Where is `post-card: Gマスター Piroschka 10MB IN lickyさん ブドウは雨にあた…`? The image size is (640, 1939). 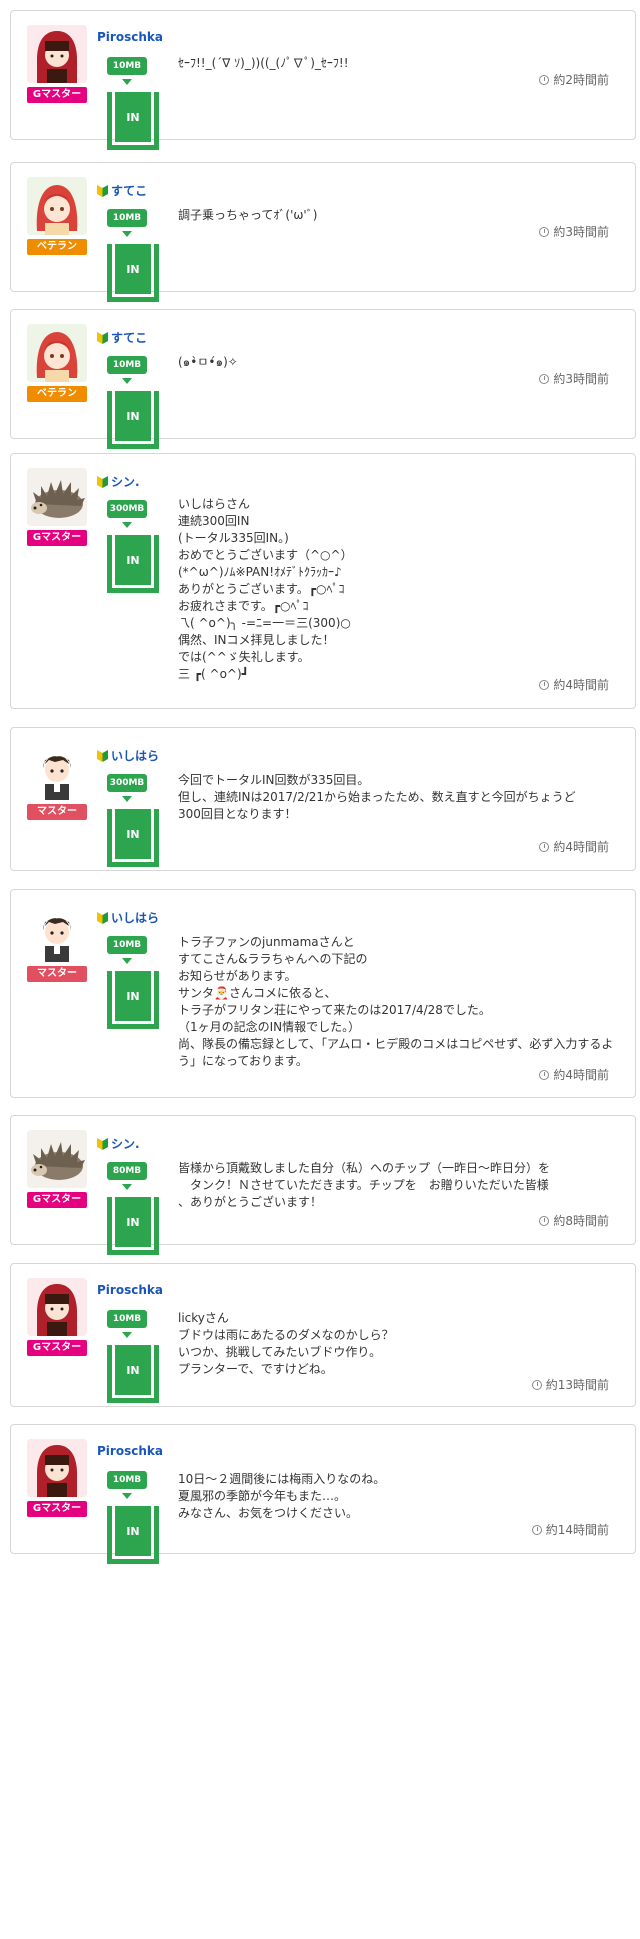 post-card: Gマスター Piroschka 10MB IN lickyさん ブドウは雨にあた… is located at coordinates (323, 1335).